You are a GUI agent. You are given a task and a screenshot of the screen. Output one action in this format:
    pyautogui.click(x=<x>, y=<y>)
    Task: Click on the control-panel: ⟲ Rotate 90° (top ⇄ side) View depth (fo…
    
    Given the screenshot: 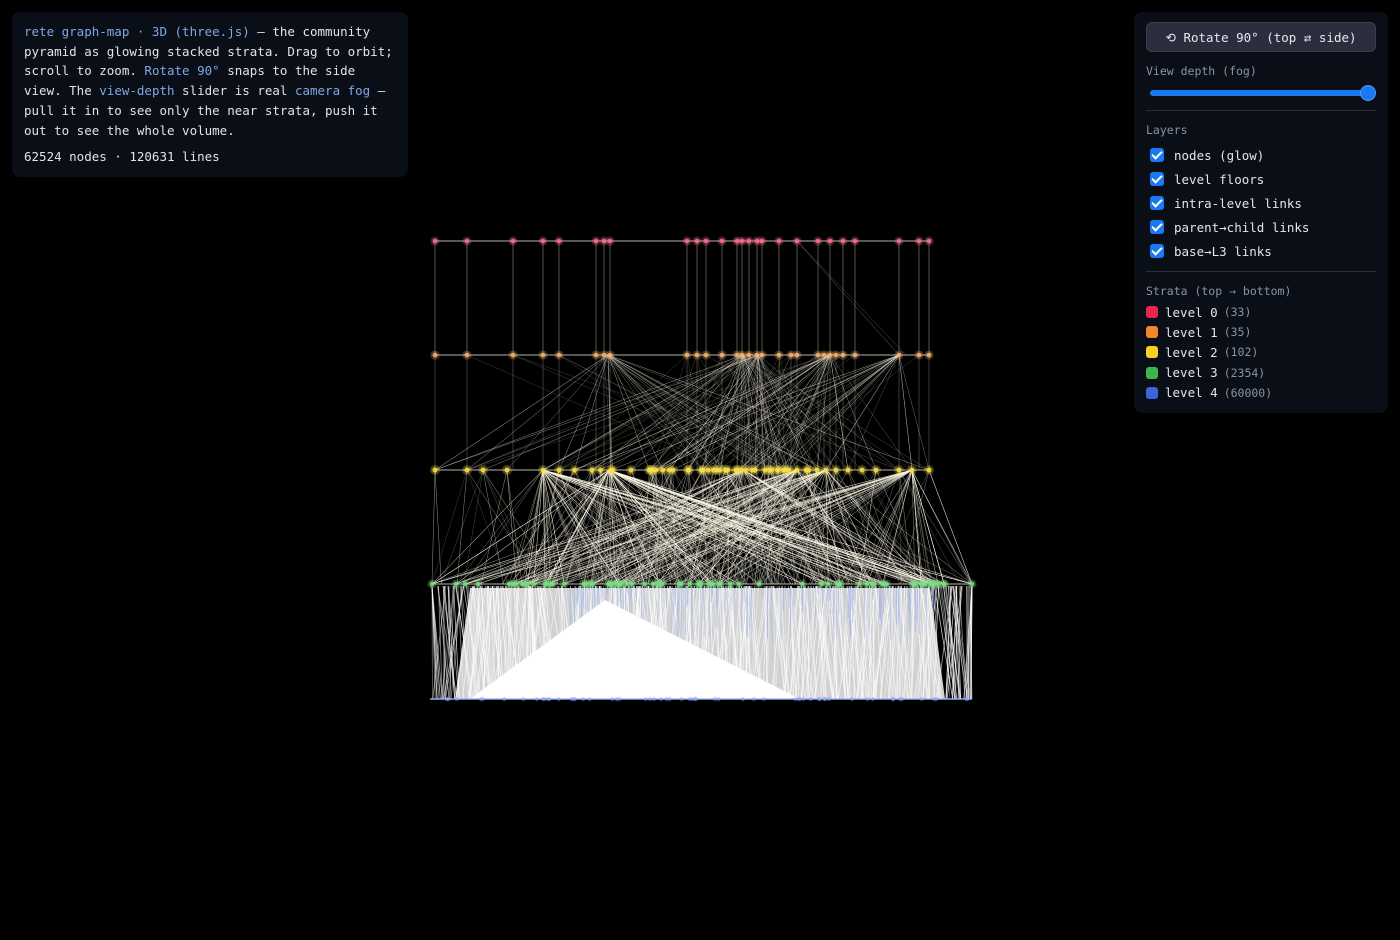 What is the action you would take?
    pyautogui.click(x=1261, y=212)
    